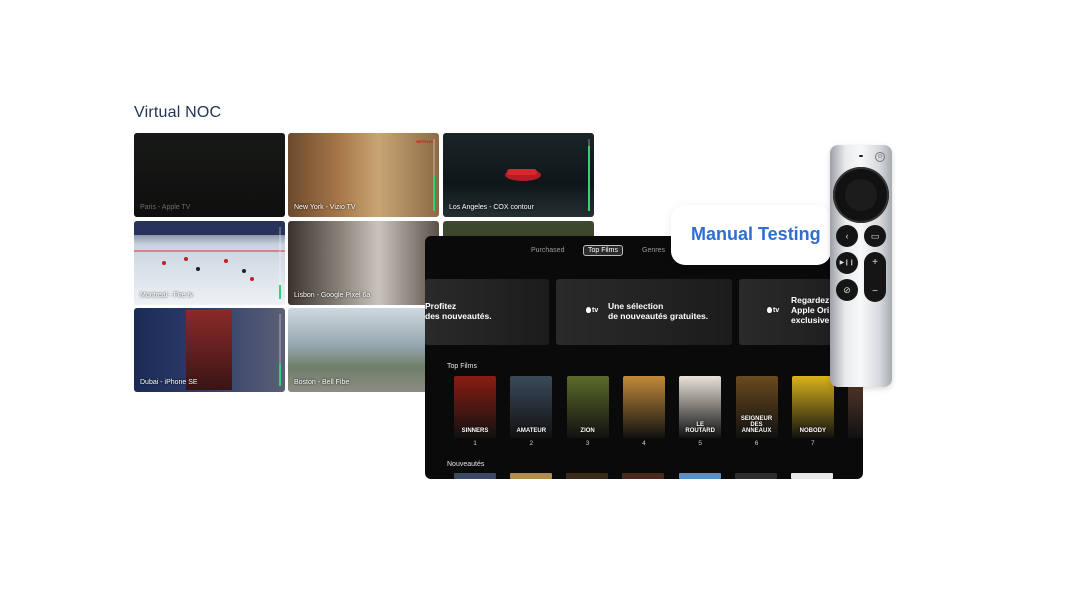 This screenshot has height=600, width=1067. Describe the element at coordinates (363, 350) in the screenshot. I see `noc-tile-boston: Boston - Bell Fibe` at that location.